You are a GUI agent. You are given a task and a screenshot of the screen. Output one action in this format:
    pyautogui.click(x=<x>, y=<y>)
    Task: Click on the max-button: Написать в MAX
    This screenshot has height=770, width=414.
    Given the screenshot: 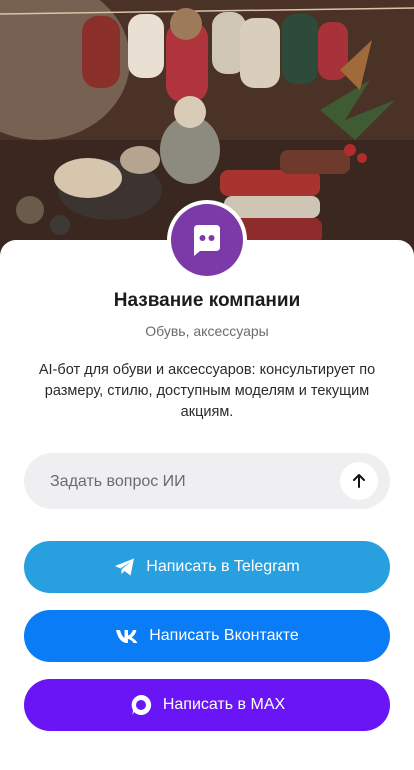 What is the action you would take?
    pyautogui.click(x=207, y=705)
    